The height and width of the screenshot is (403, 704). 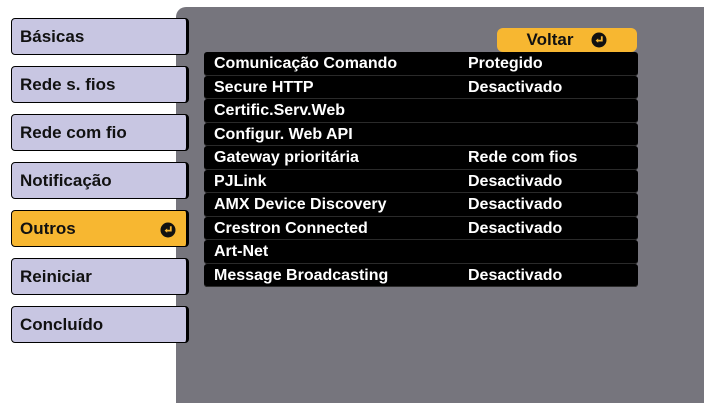 I want to click on sidebar-item-label: Outros, so click(x=48, y=228).